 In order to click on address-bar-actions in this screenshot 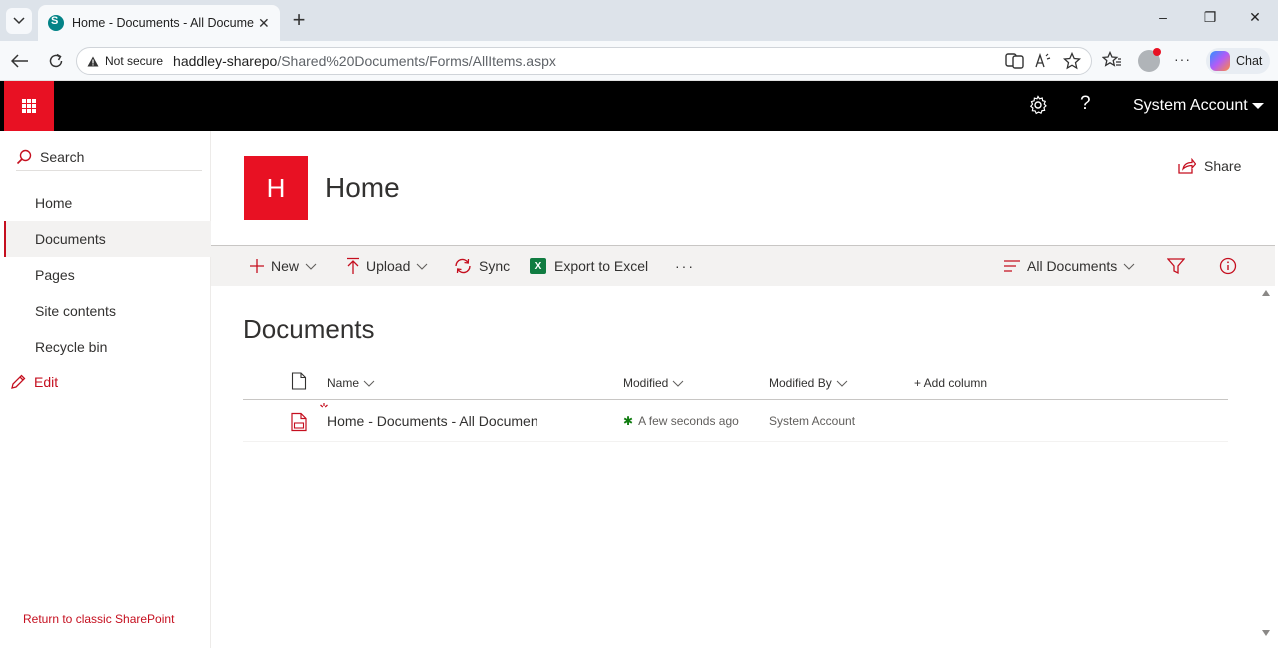, I will do `click(1043, 61)`.